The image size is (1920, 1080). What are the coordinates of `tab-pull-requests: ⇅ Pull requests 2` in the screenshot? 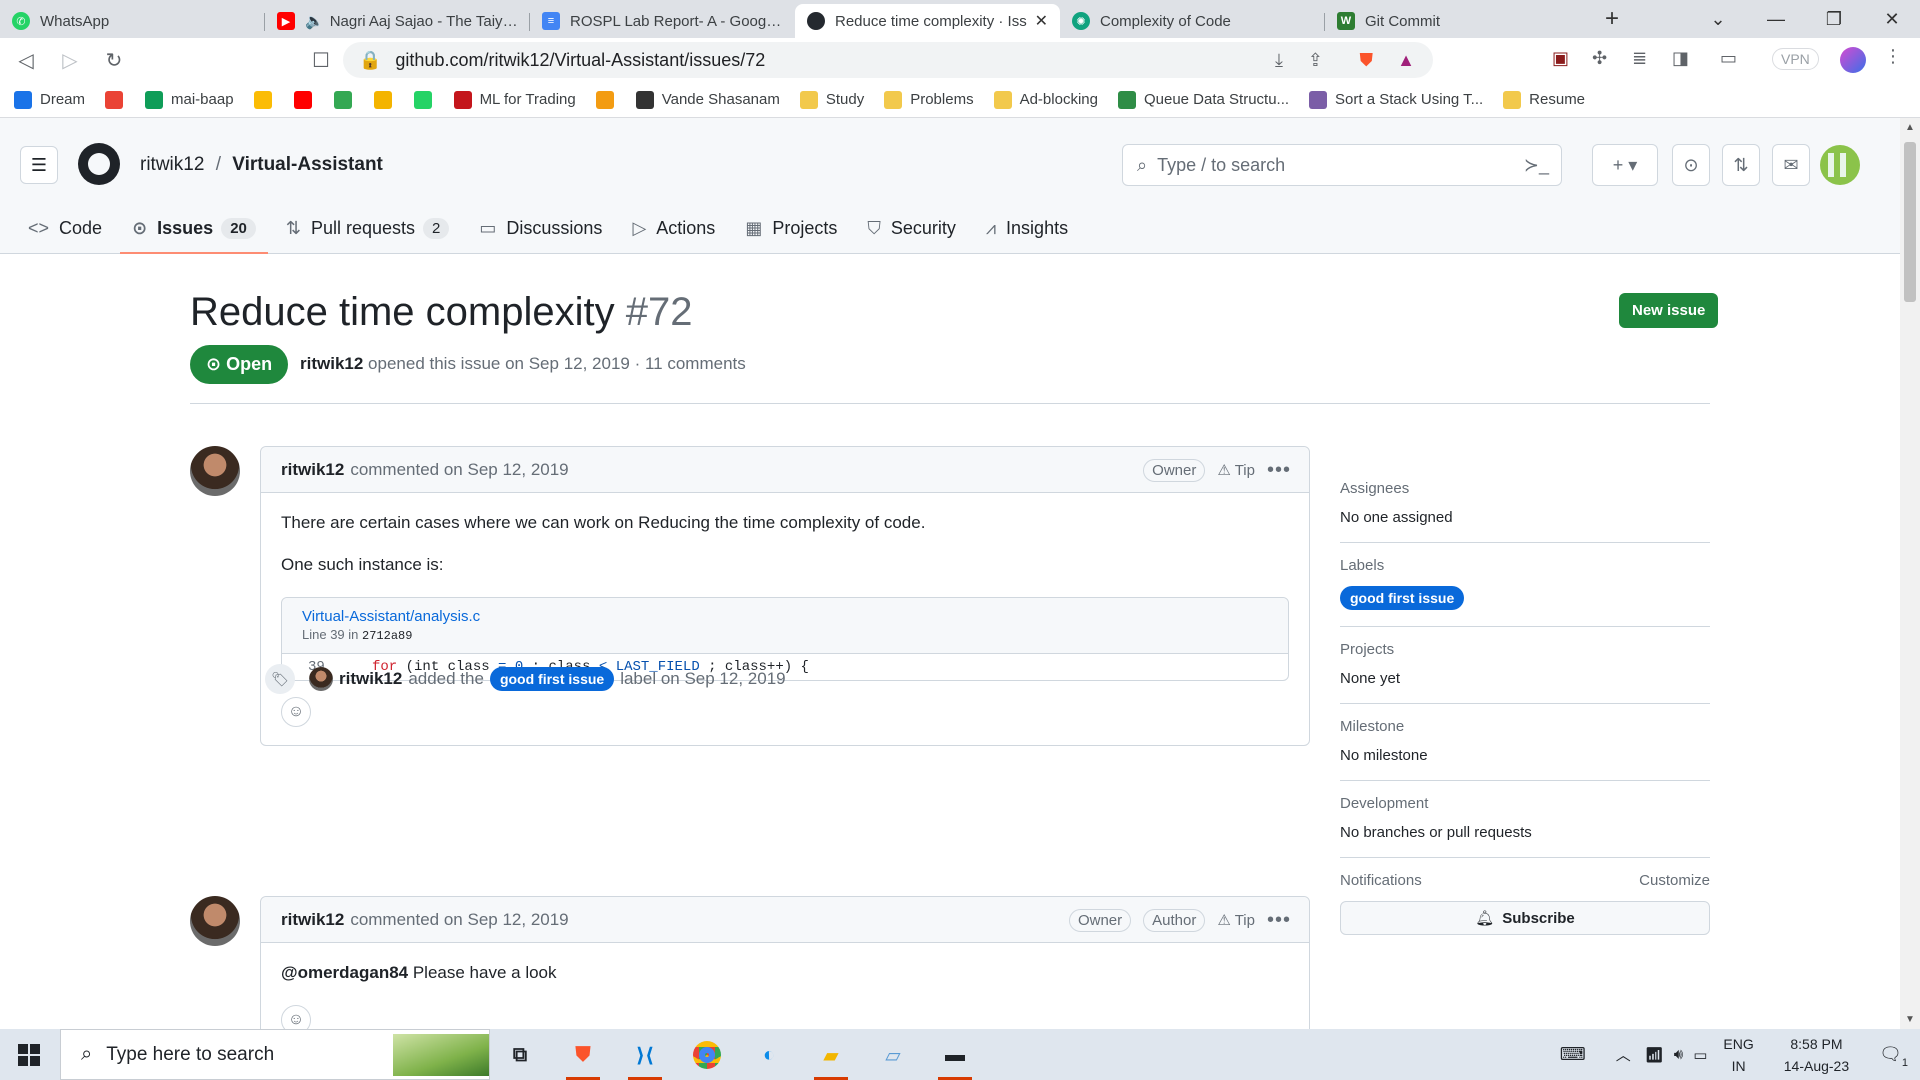 It's located at (368, 228).